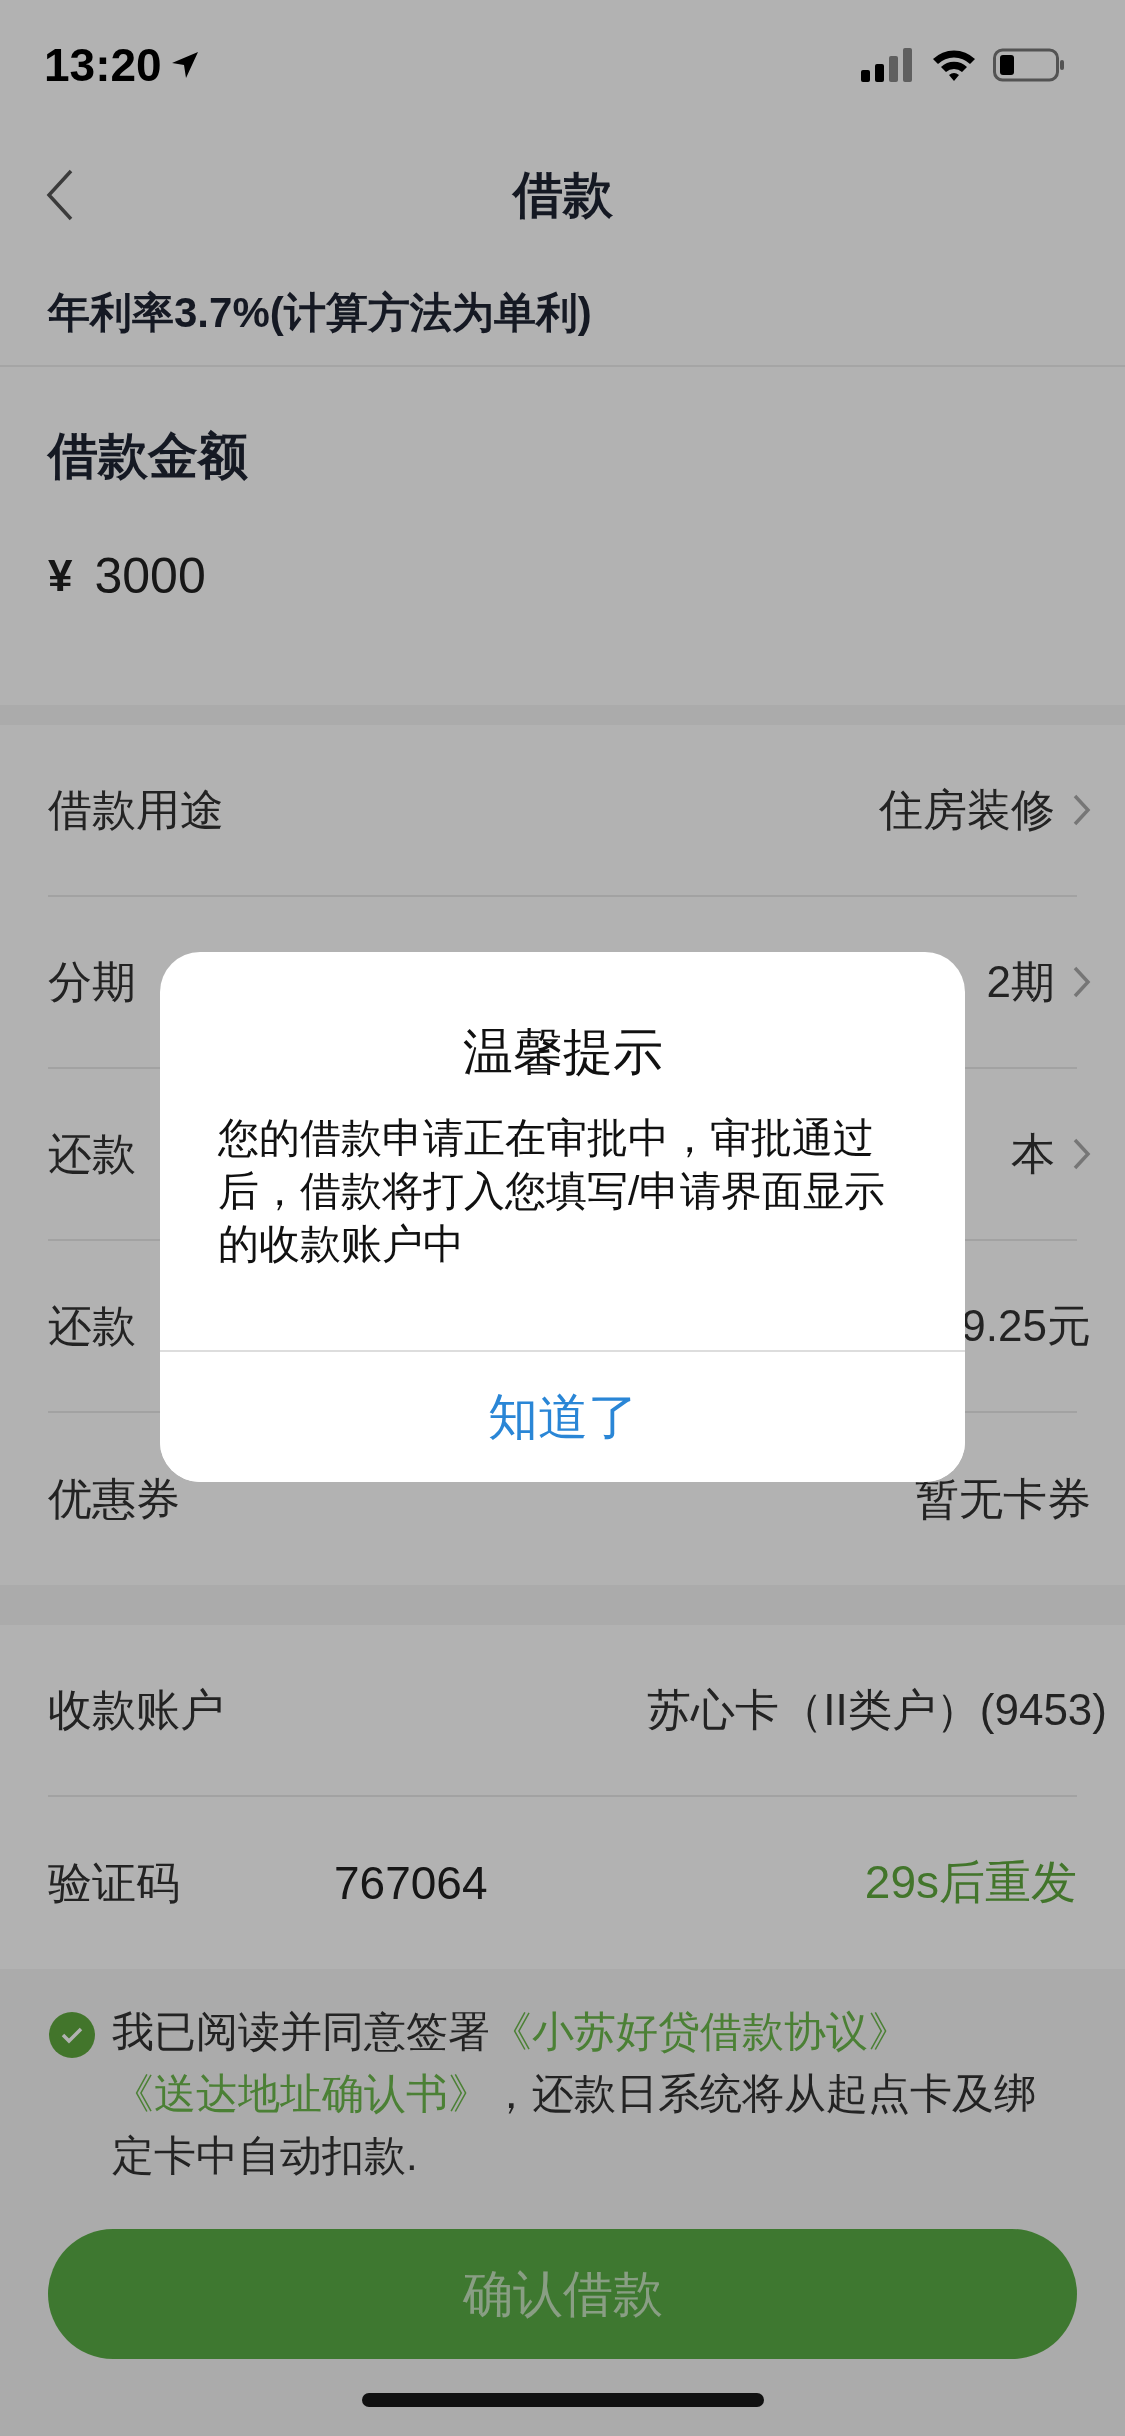 This screenshot has height=2436, width=1125. I want to click on dialog-message: 您的借款申请正在审批中，审批通过后，借款将打入您填写/申请界面显示的收款账户中, so click(552, 1191).